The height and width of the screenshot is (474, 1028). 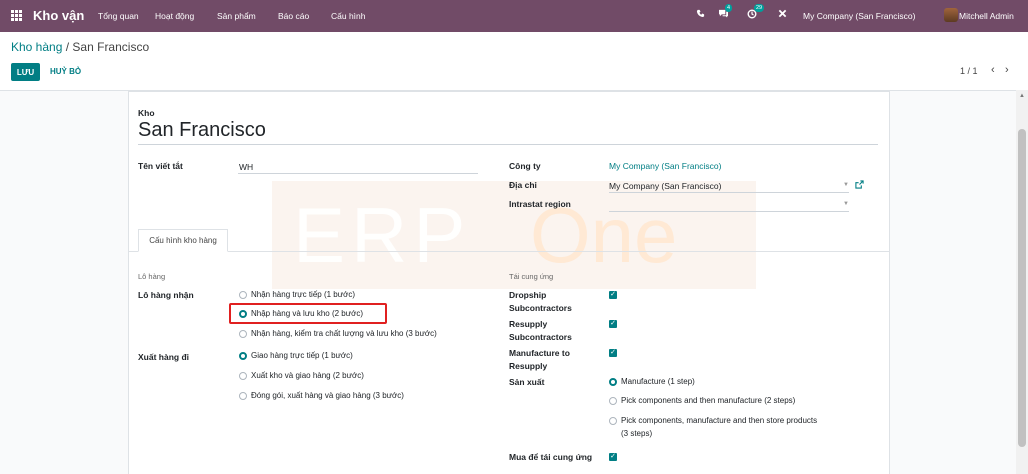 What do you see at coordinates (951, 15) in the screenshot?
I see `user-avatar` at bounding box center [951, 15].